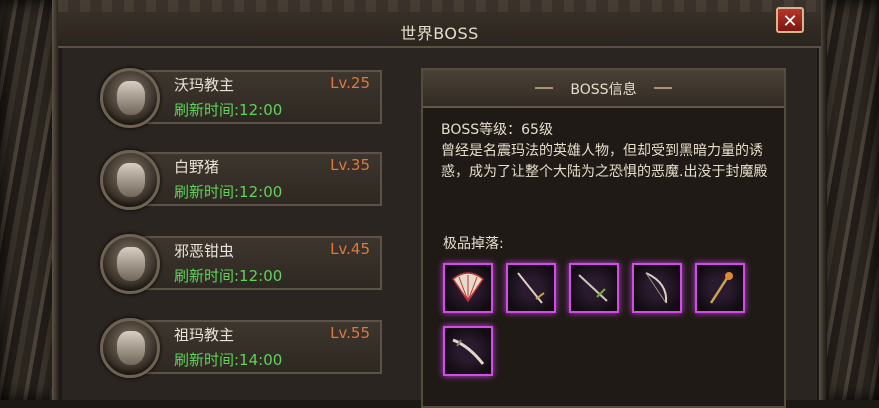  I want to click on boss-level: Lv.35, so click(350, 165).